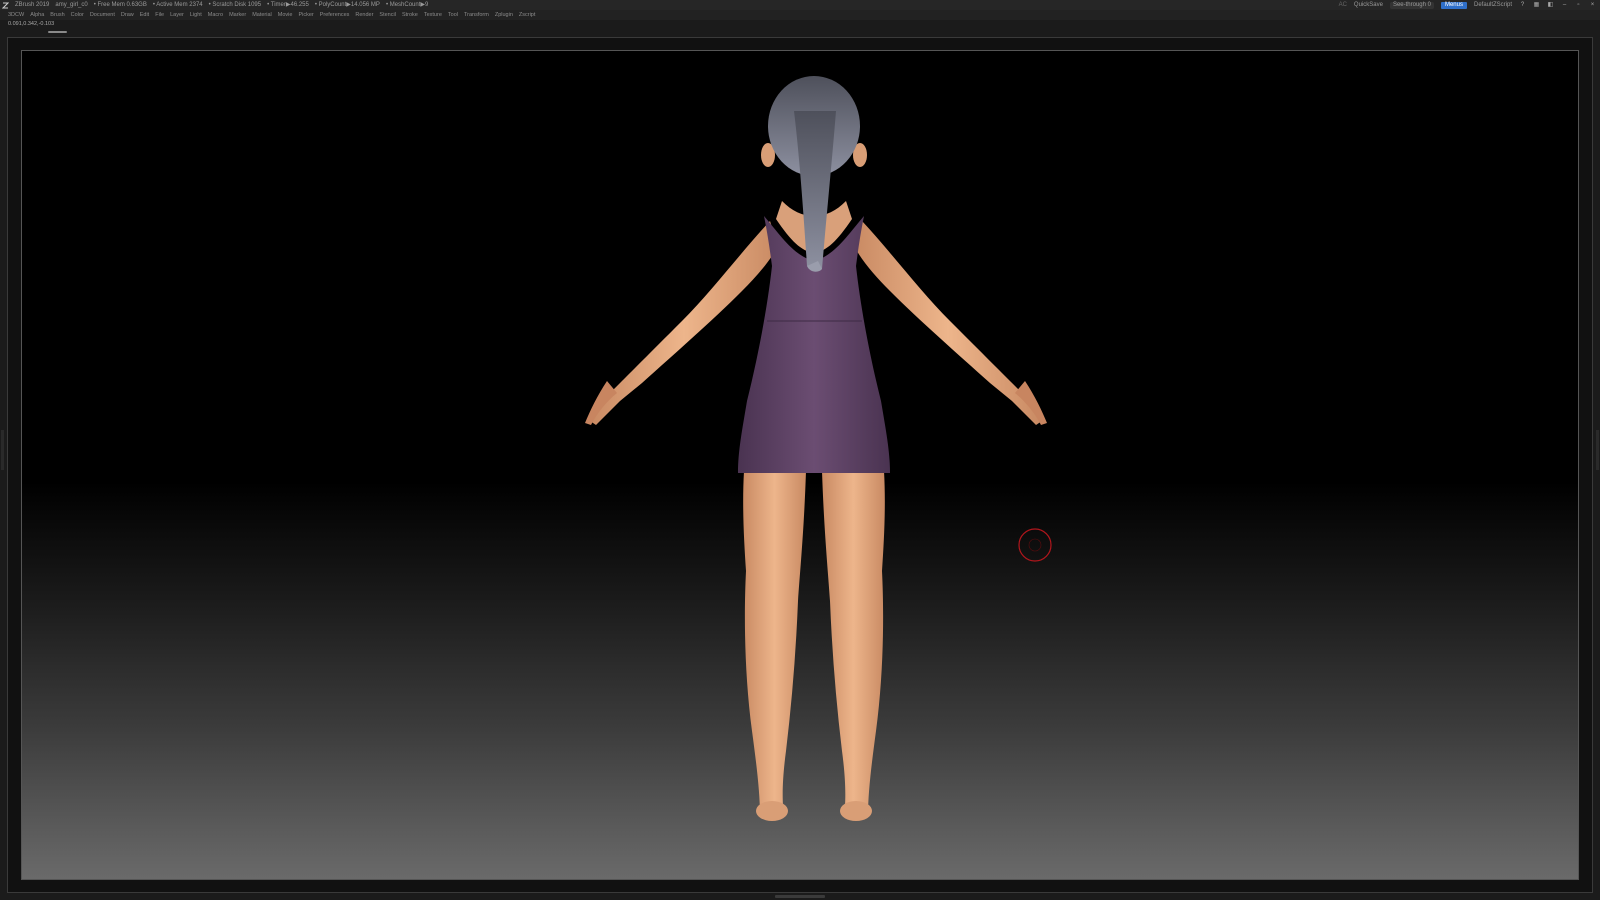  I want to click on zbrush-logo-icon, so click(5, 5).